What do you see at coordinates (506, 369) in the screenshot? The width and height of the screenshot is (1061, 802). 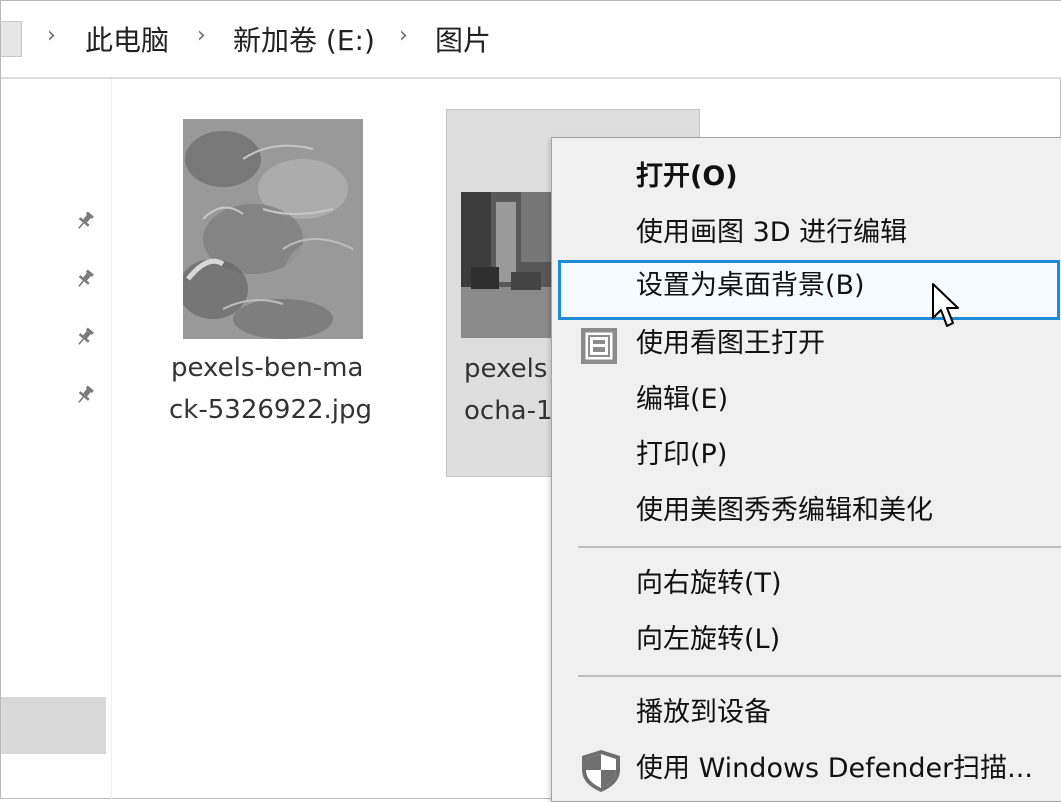 I see `file-name: pexels` at bounding box center [506, 369].